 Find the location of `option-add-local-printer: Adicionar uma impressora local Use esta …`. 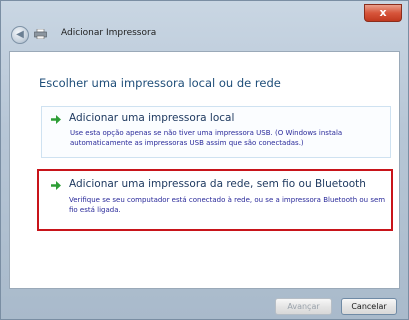

option-add-local-printer: Adicionar uma impressora local Use esta … is located at coordinates (216, 132).